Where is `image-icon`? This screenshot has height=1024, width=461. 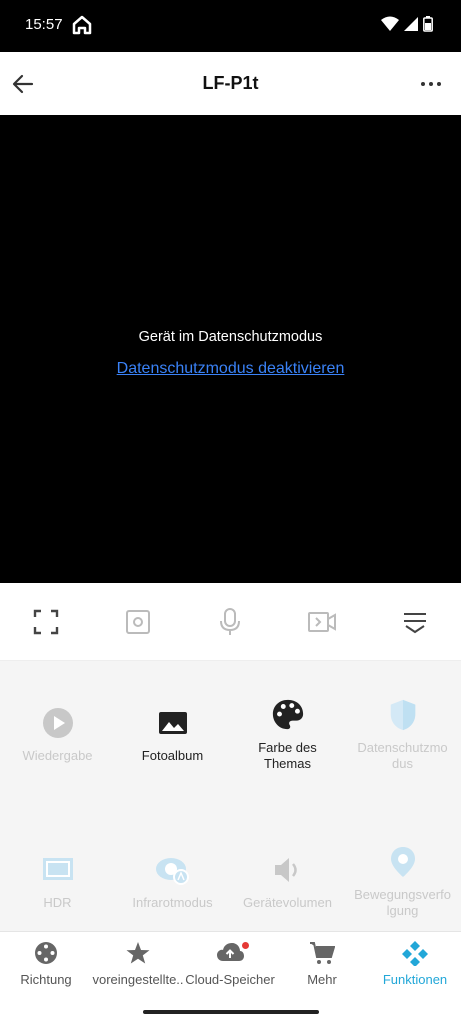
image-icon is located at coordinates (172, 723).